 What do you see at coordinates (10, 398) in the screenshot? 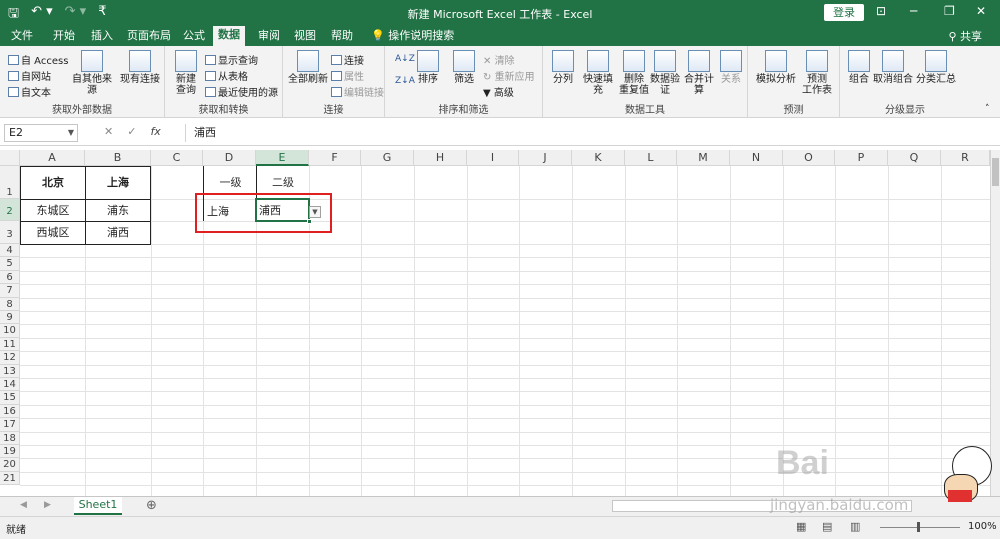
I see `row-header-15: 15` at bounding box center [10, 398].